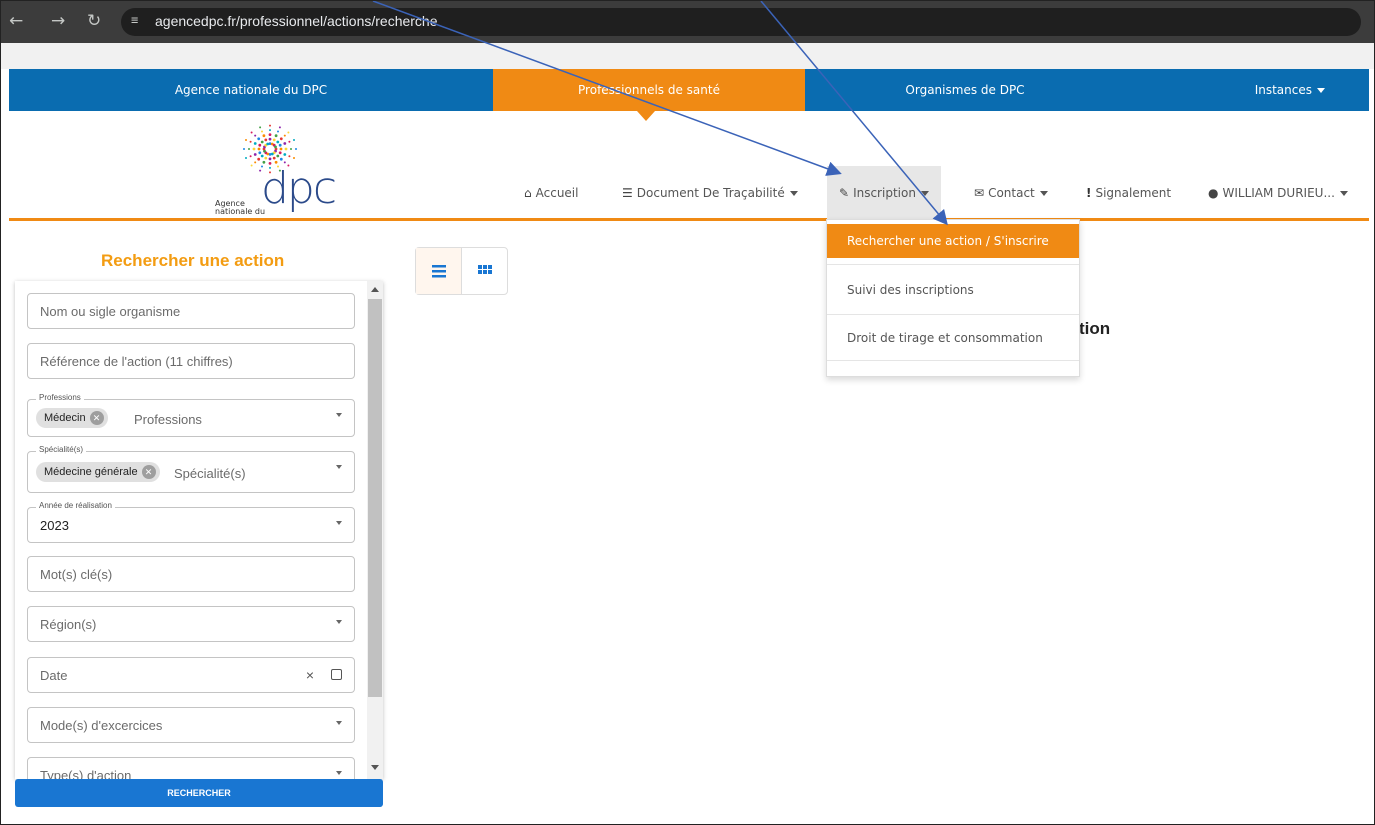 Image resolution: width=1375 pixels, height=825 pixels. What do you see at coordinates (646, 116) in the screenshot?
I see `active-tab-pointer` at bounding box center [646, 116].